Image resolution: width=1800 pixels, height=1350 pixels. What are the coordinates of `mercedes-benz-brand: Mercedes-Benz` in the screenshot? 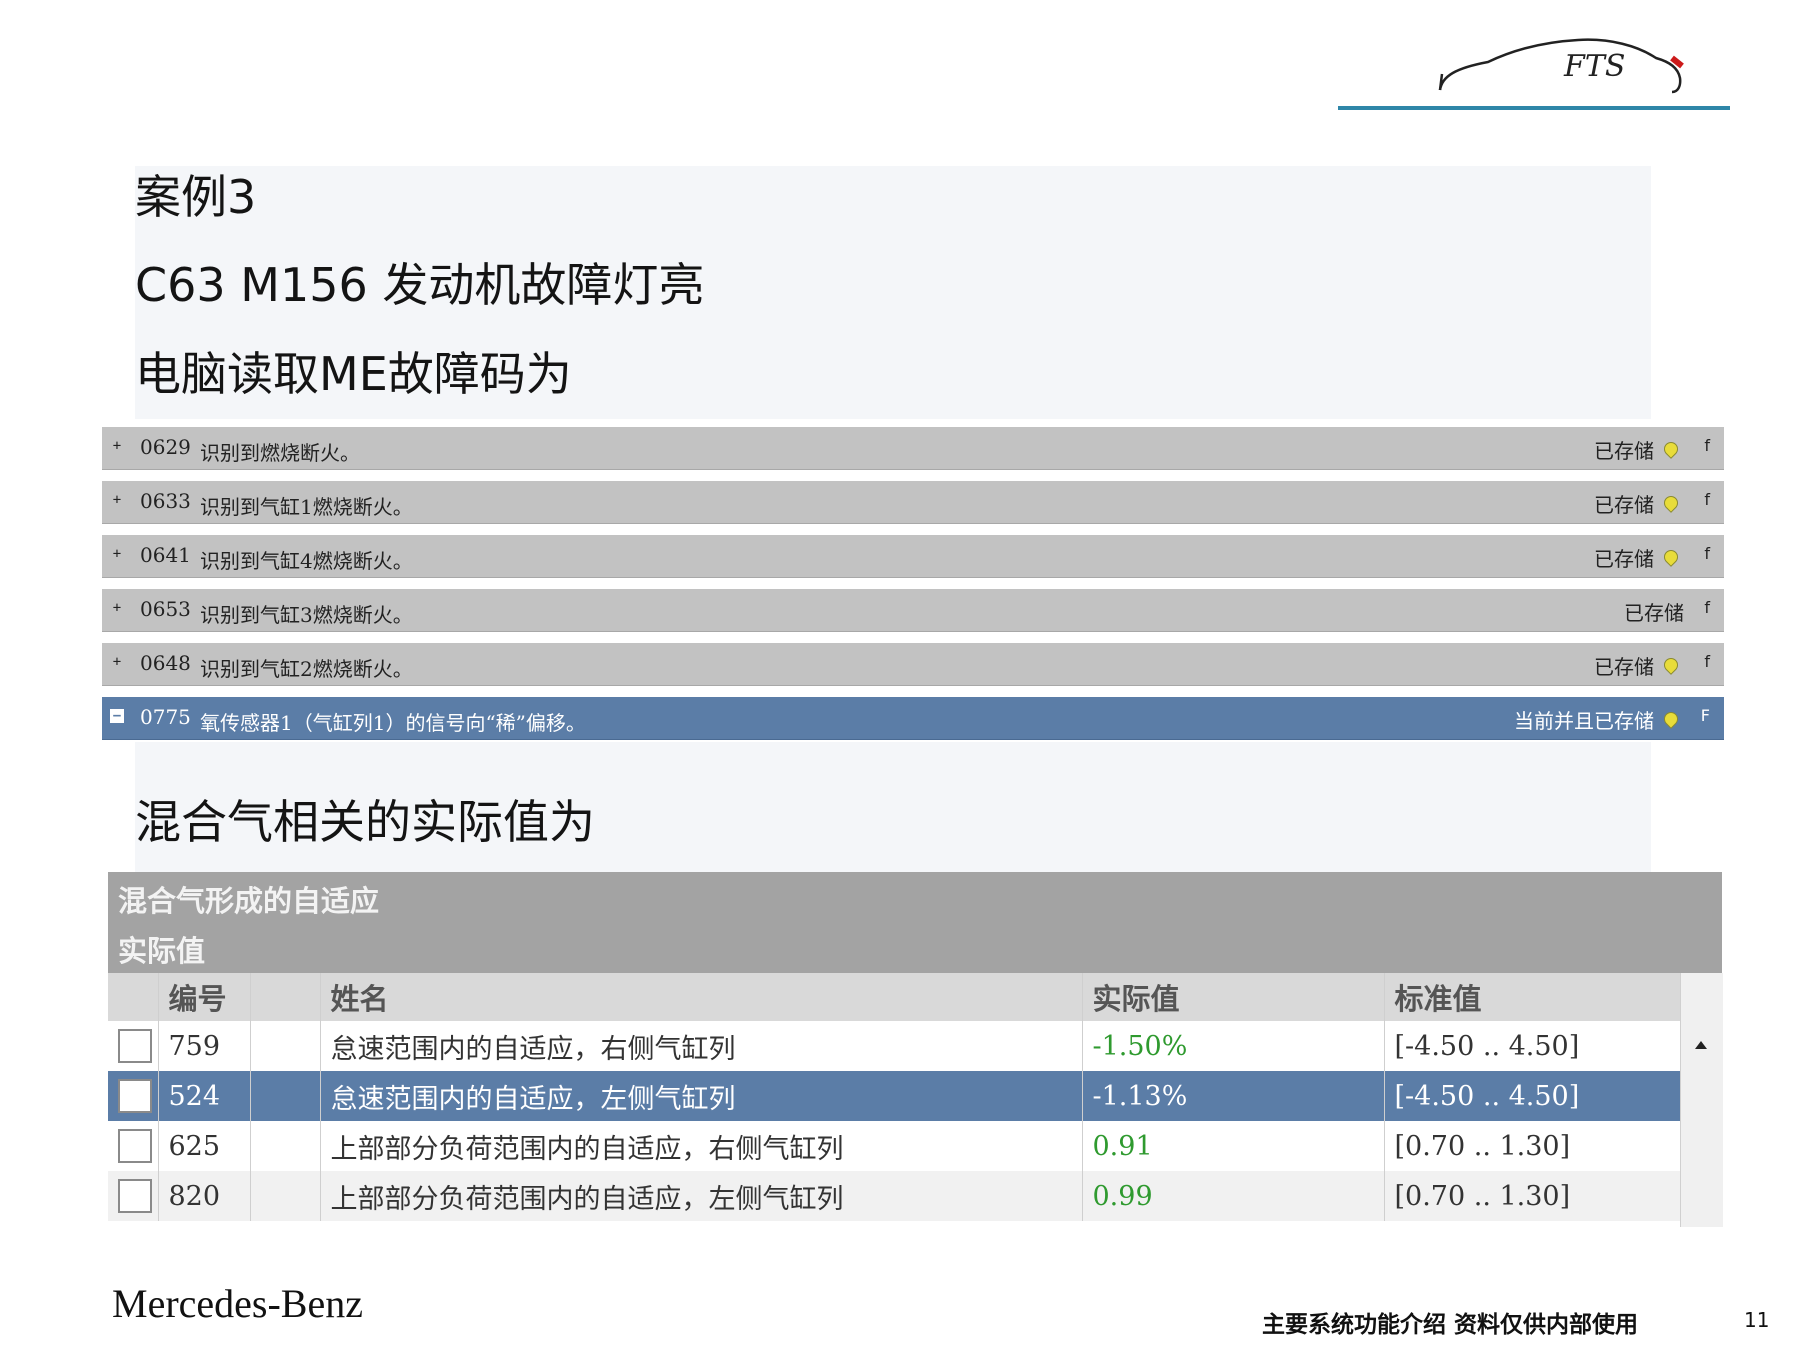 It's located at (237, 1303).